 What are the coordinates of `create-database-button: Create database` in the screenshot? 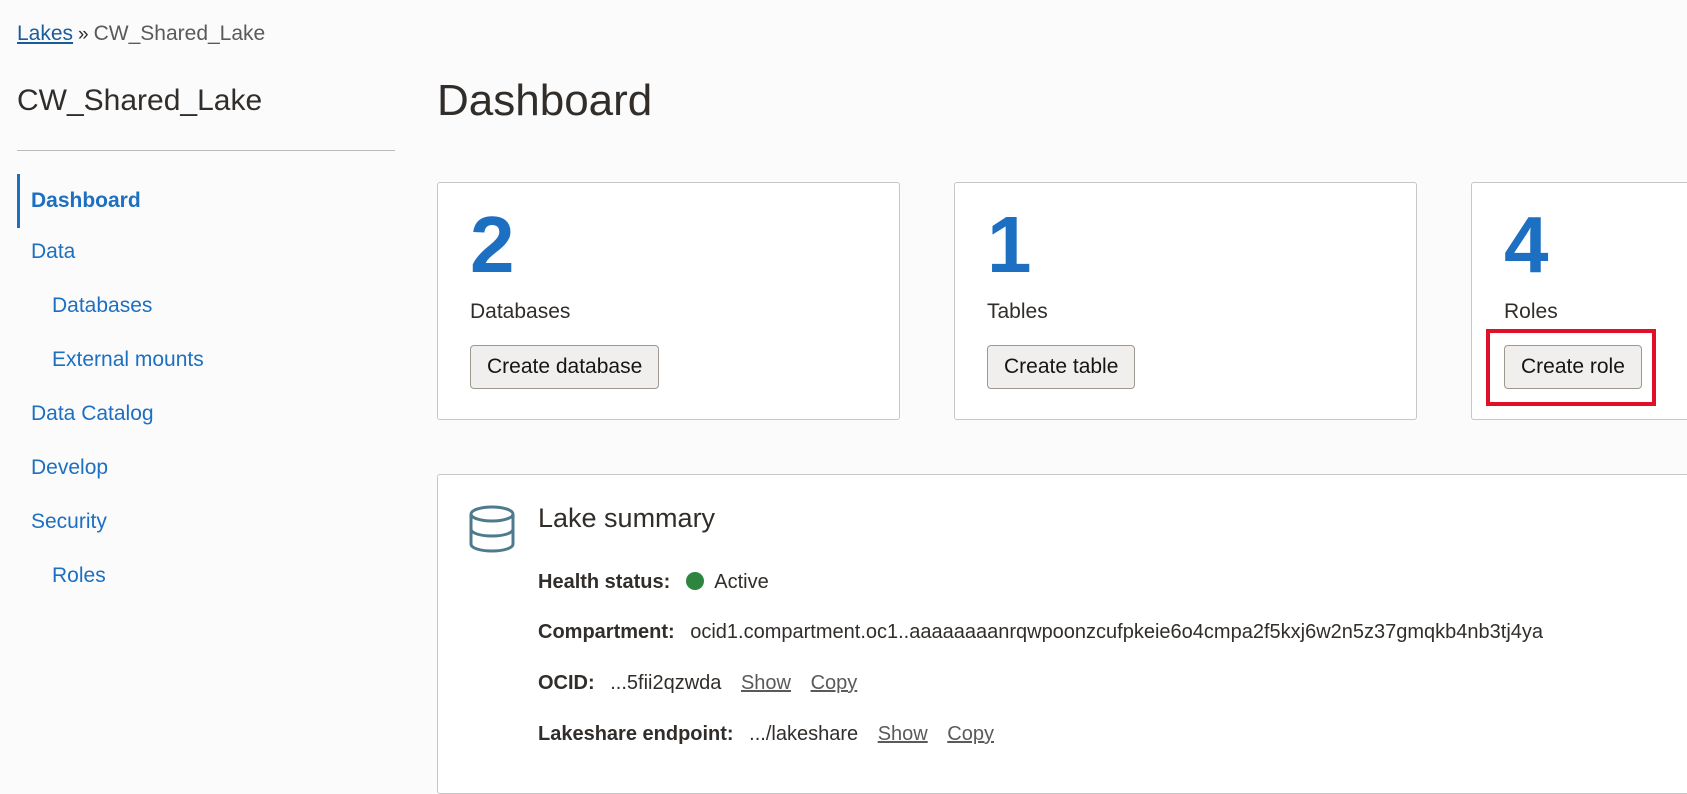 It's located at (565, 367).